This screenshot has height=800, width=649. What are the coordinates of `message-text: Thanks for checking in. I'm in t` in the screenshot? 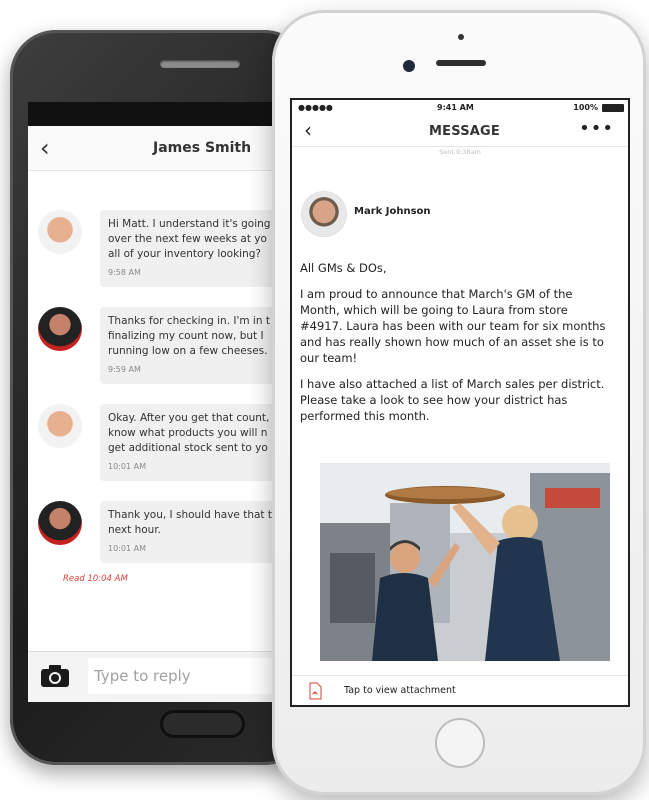 It's located at (189, 321).